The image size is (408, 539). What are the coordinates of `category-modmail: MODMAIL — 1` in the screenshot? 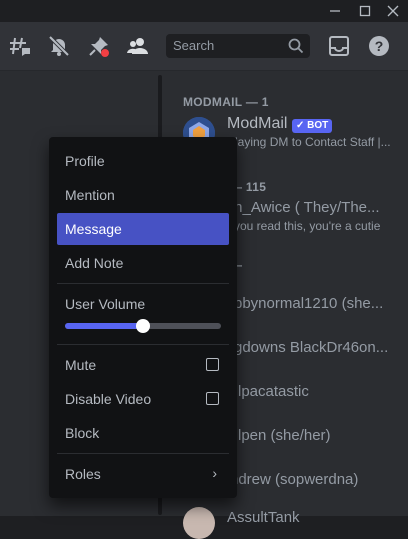 It's located at (226, 102).